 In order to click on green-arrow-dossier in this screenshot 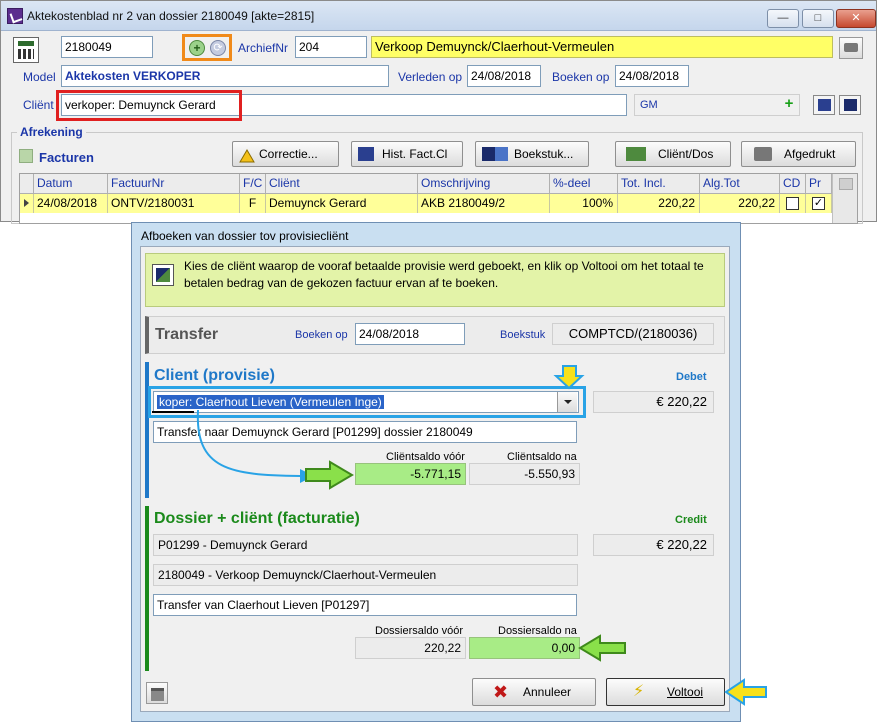, I will do `click(602, 648)`.